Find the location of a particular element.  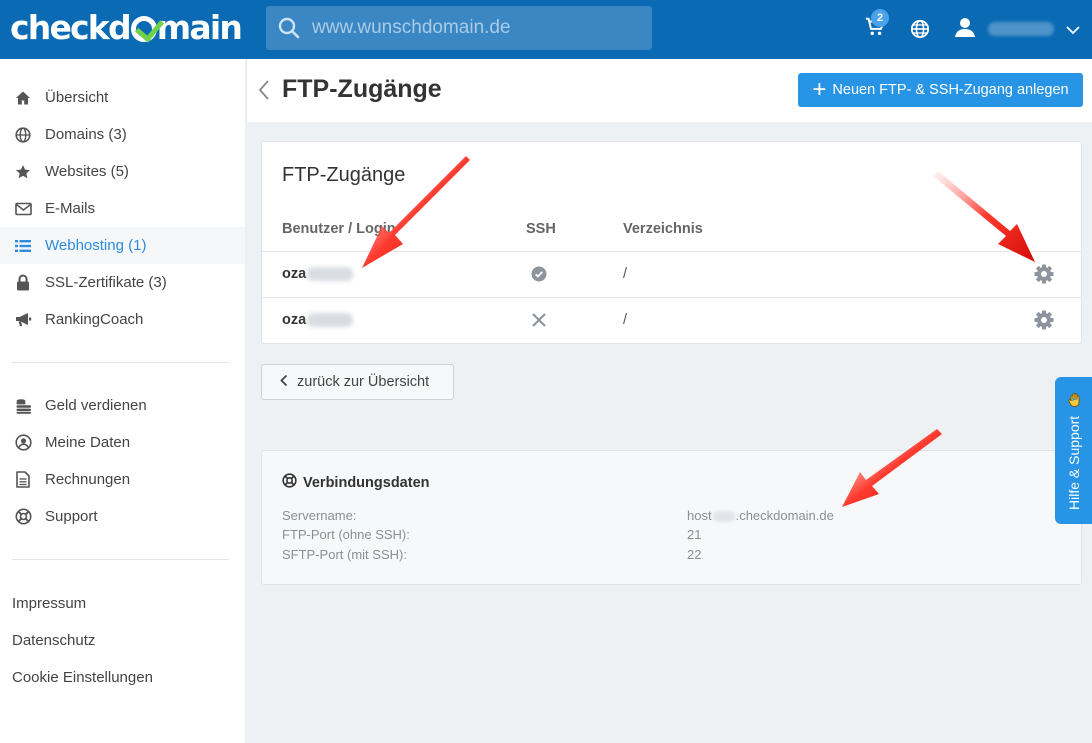

back-chevron-icon is located at coordinates (264, 92).